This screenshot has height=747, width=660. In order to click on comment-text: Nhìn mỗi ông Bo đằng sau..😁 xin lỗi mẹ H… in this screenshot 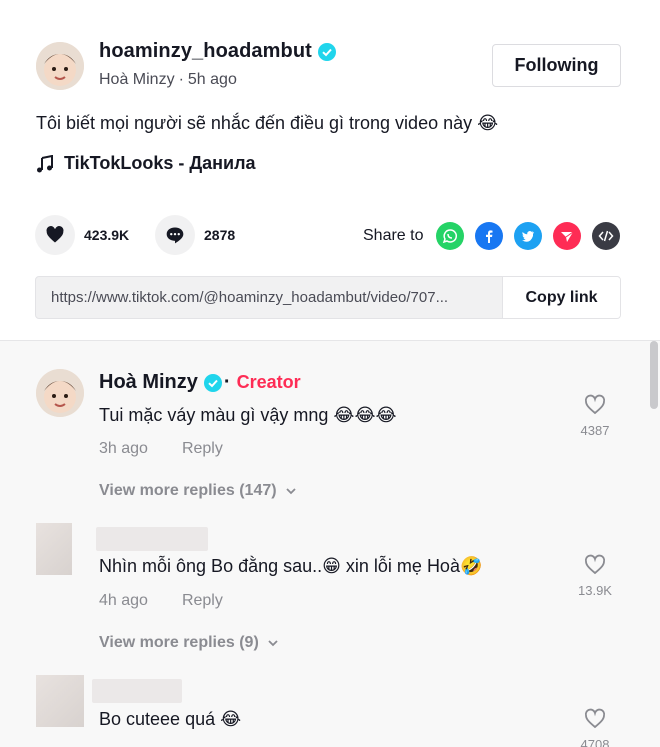, I will do `click(291, 566)`.